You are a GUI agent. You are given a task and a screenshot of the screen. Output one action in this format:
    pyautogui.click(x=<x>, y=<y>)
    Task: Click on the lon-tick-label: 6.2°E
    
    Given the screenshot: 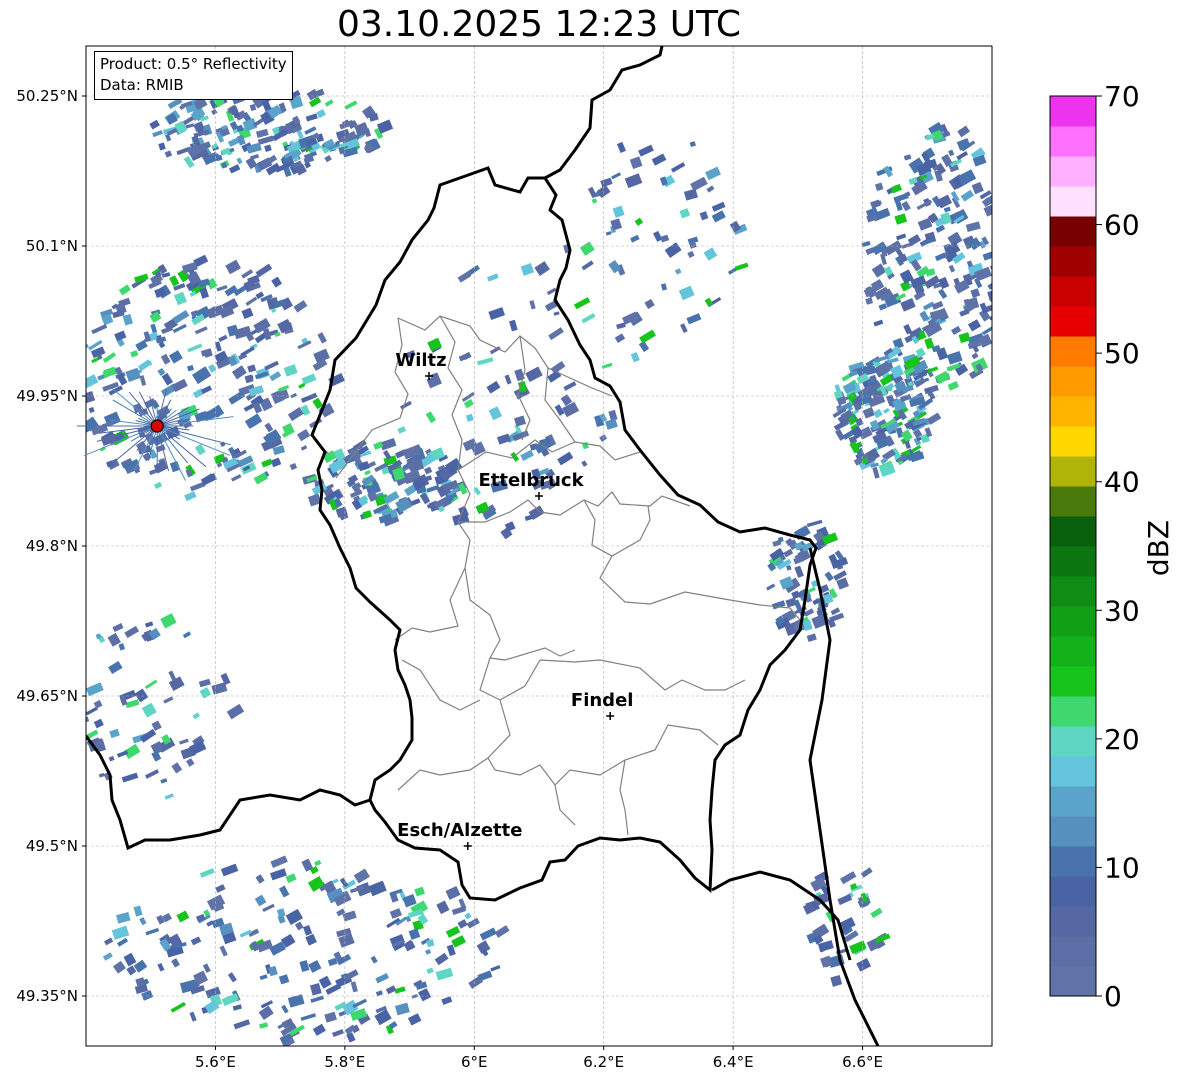 What is the action you would take?
    pyautogui.click(x=603, y=1062)
    